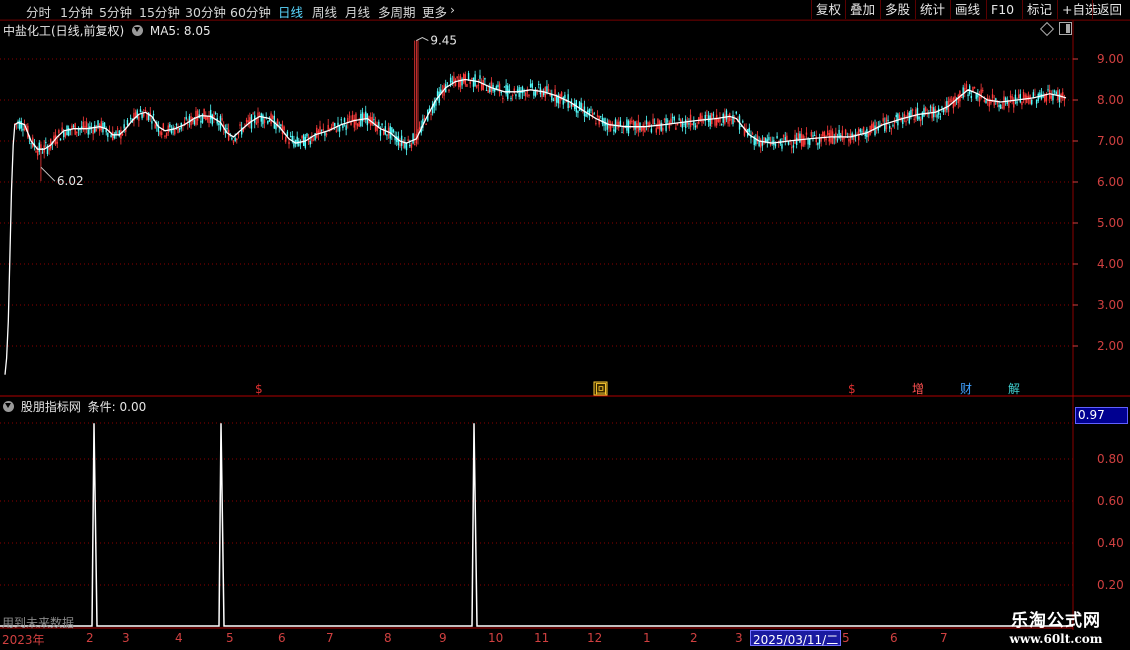 The width and height of the screenshot is (1130, 650). What do you see at coordinates (70, 181) in the screenshot?
I see `low-price-label: 6.02` at bounding box center [70, 181].